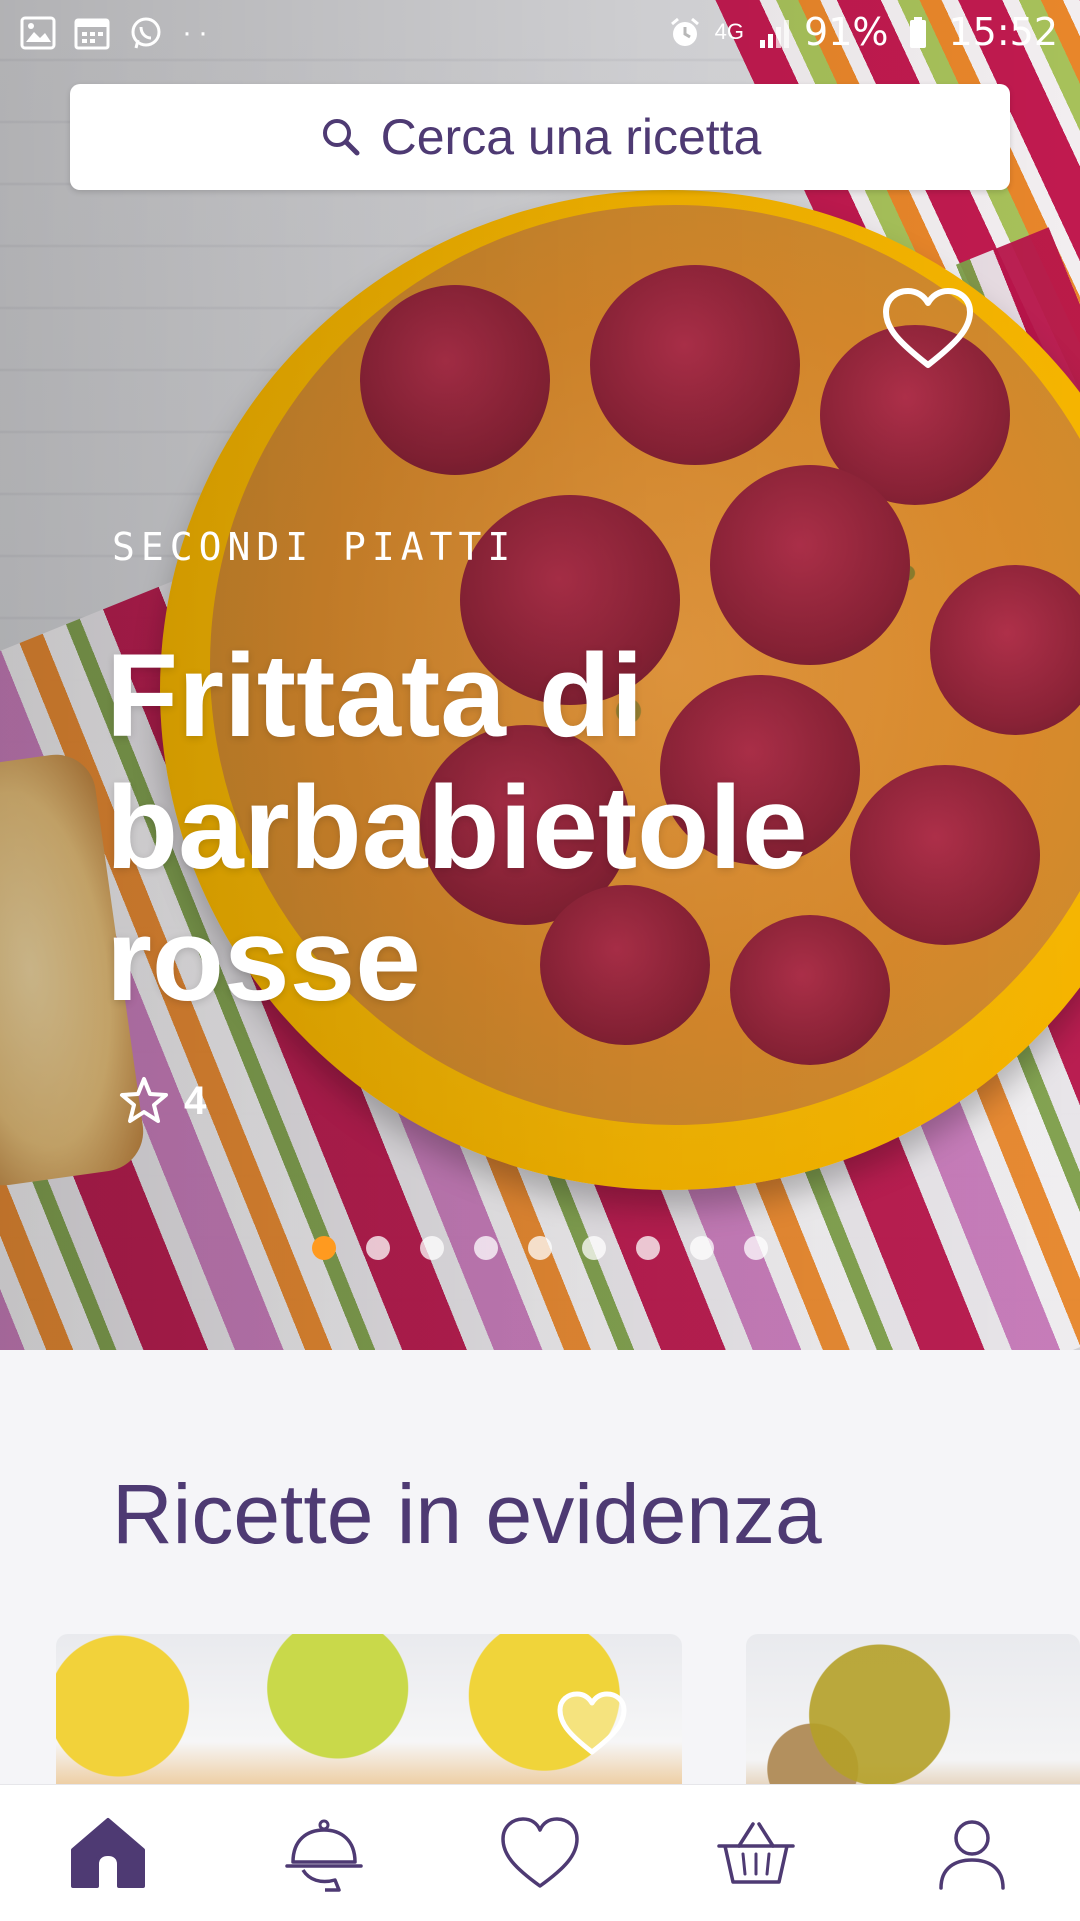  Describe the element at coordinates (846, 32) in the screenshot. I see `battery-percent: 91%` at that location.